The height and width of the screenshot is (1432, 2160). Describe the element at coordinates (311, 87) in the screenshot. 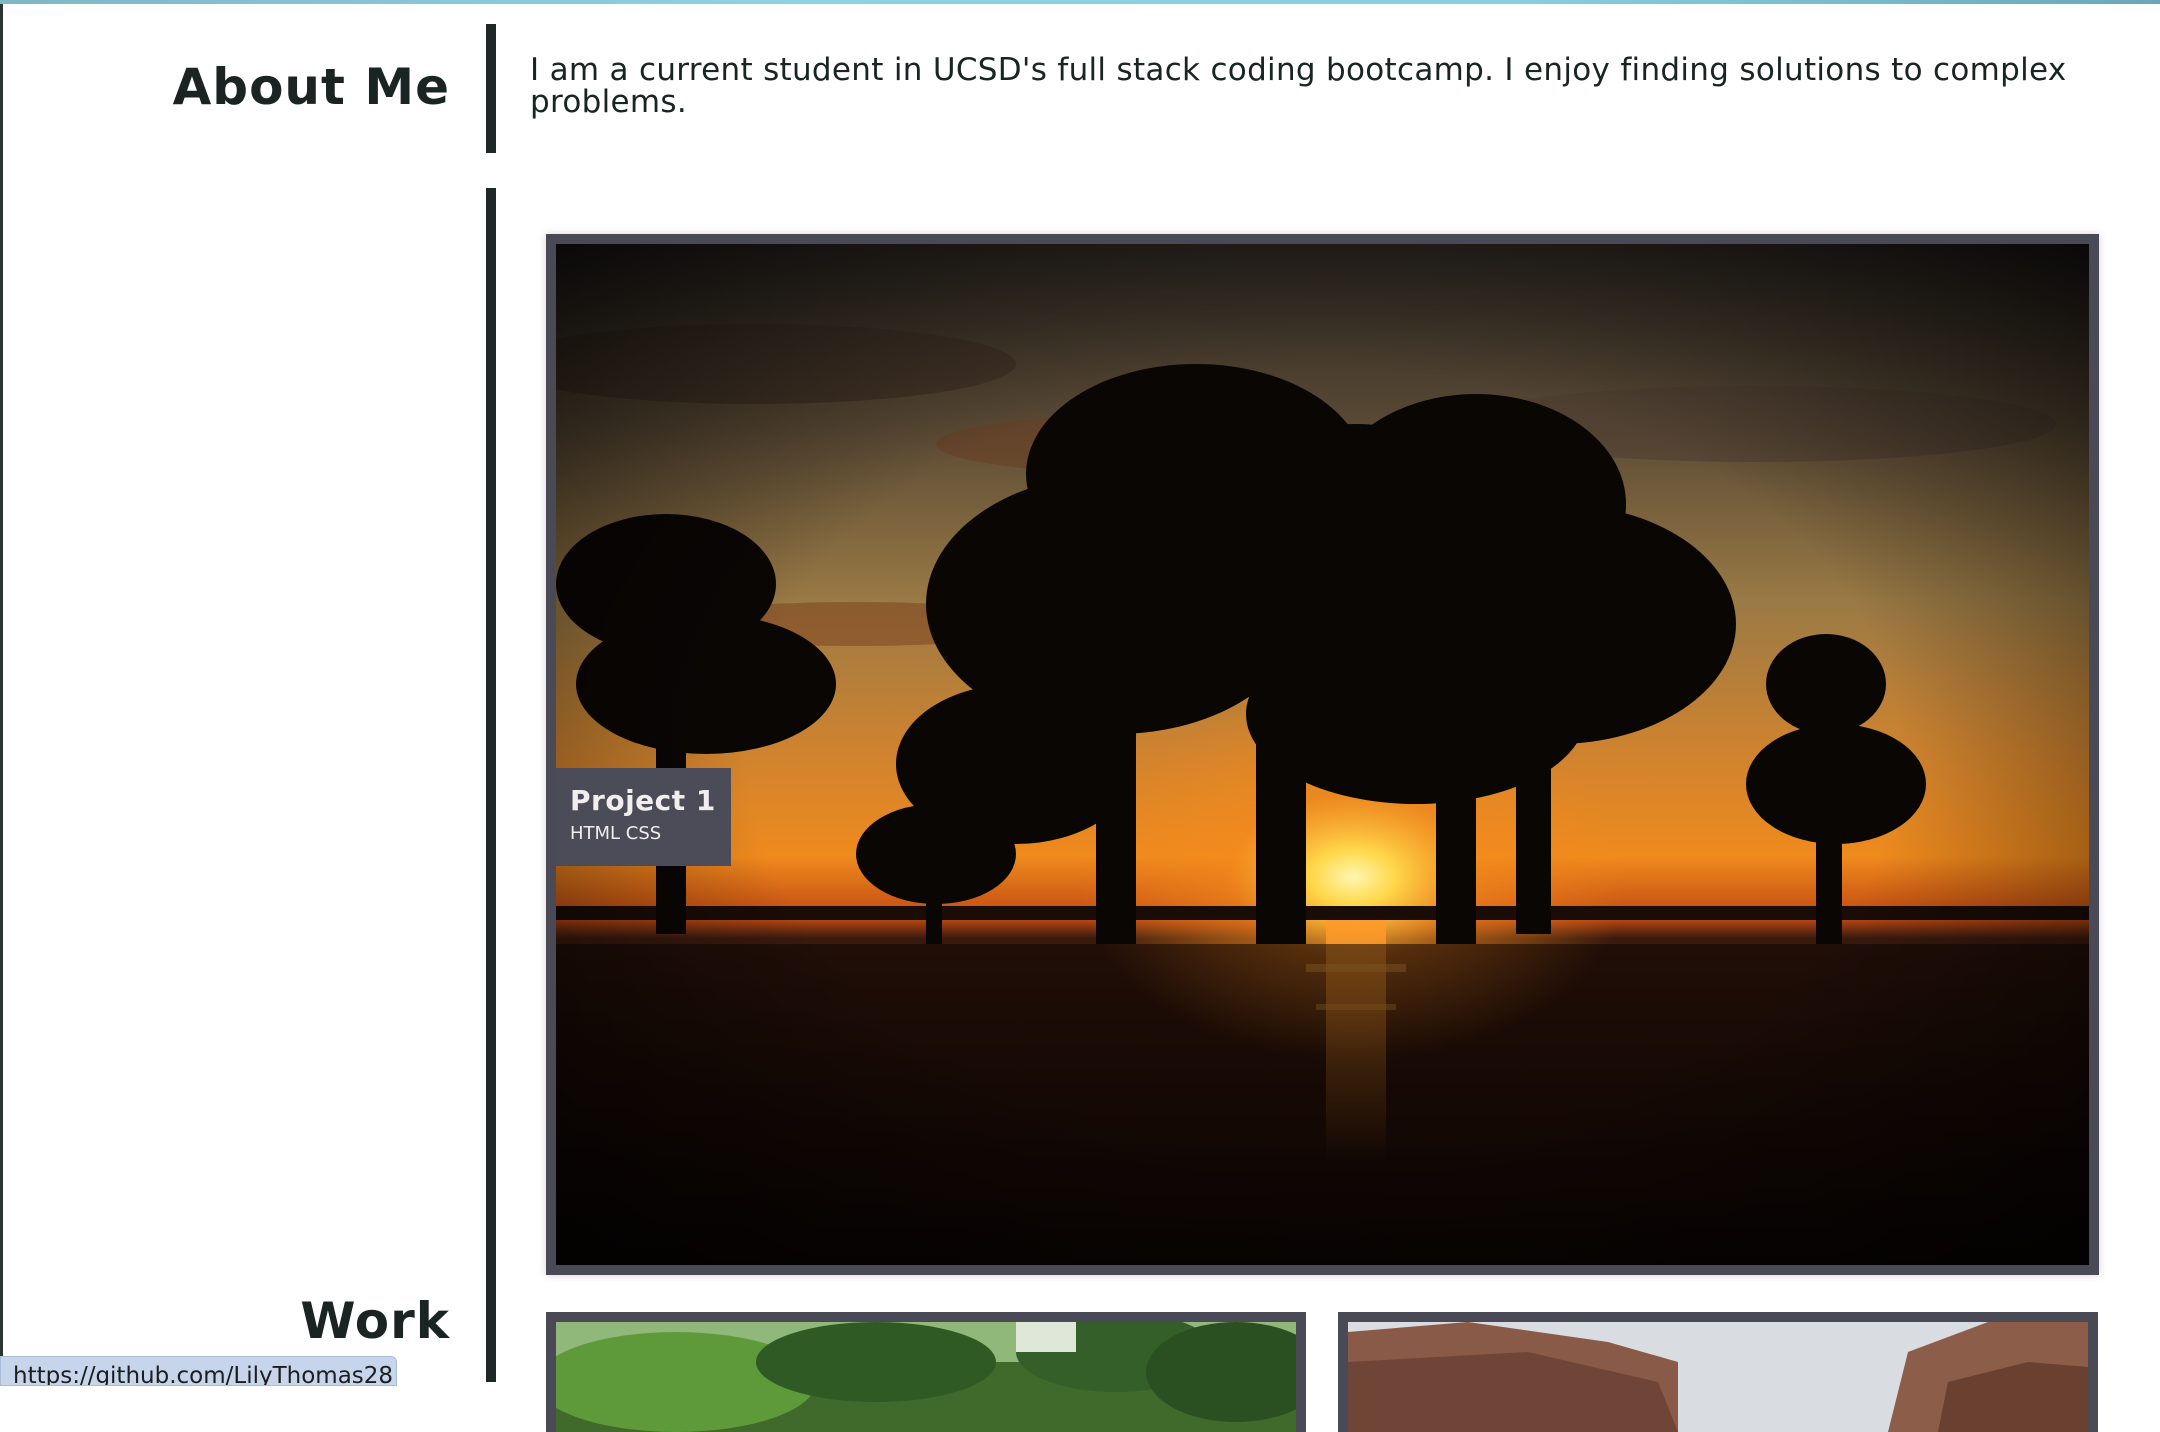

I see `about-heading: About Me` at that location.